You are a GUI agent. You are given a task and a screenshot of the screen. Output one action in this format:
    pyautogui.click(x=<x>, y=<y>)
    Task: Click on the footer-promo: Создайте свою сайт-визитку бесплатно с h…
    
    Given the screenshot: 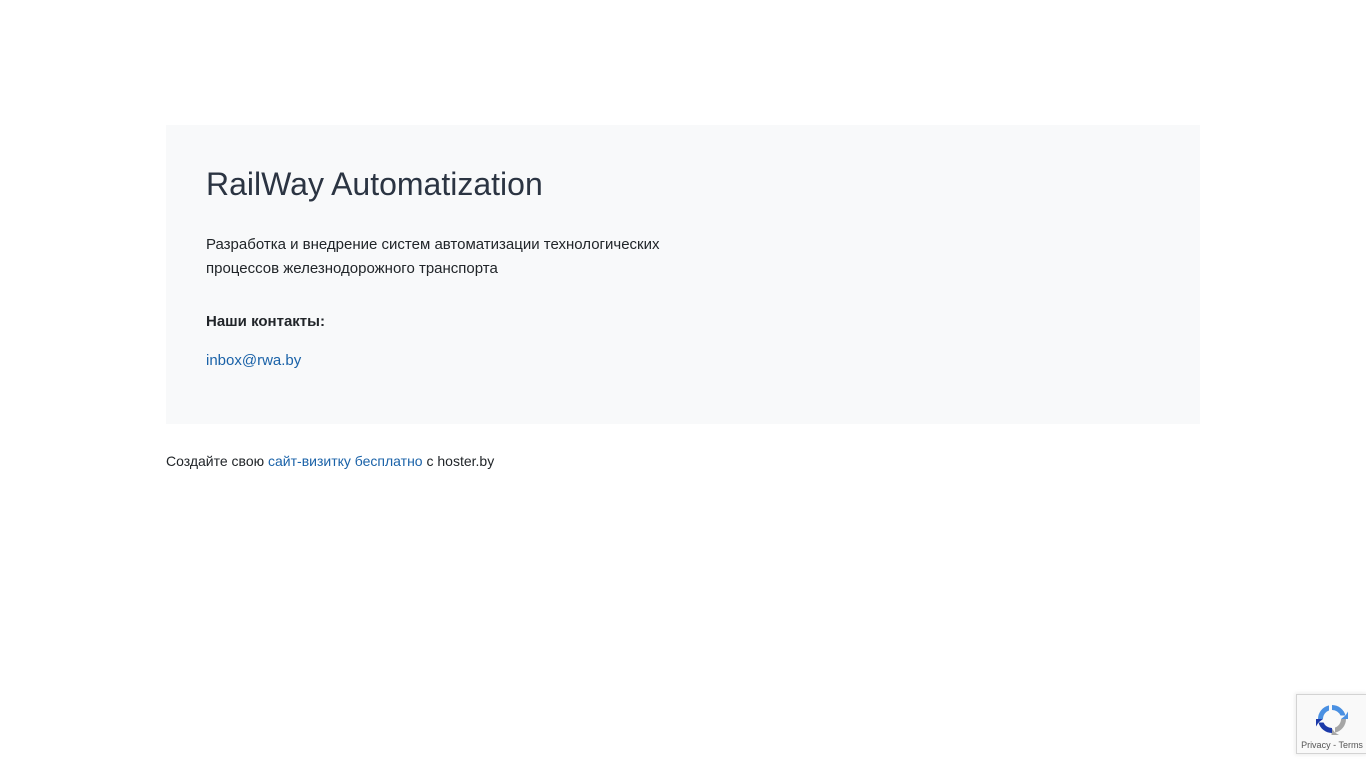 What is the action you would take?
    pyautogui.click(x=330, y=461)
    